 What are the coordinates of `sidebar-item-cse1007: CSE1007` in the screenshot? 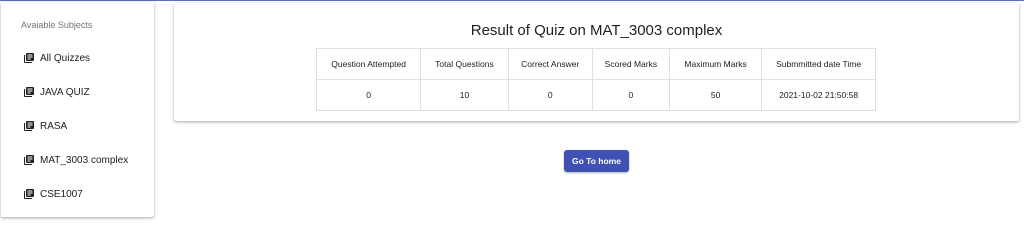 It's located at (53, 194).